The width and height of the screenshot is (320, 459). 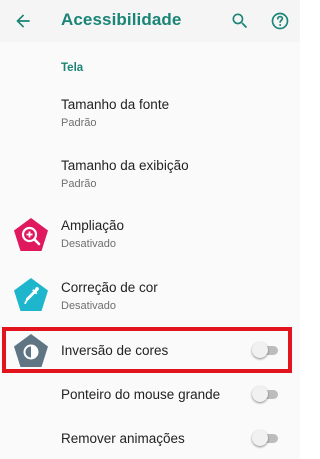 What do you see at coordinates (72, 68) in the screenshot?
I see `section-header-tela: Tela` at bounding box center [72, 68].